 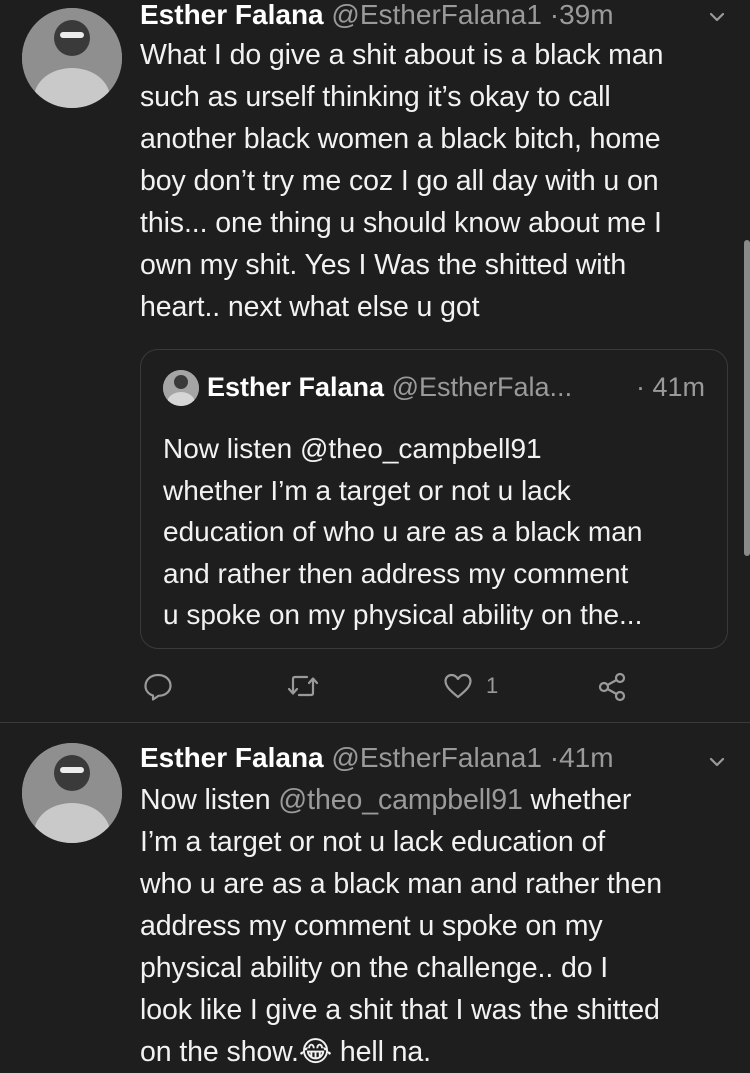 I want to click on tweet-header: Esther Falana @EstherFalana1 ·41m, so click(x=377, y=758).